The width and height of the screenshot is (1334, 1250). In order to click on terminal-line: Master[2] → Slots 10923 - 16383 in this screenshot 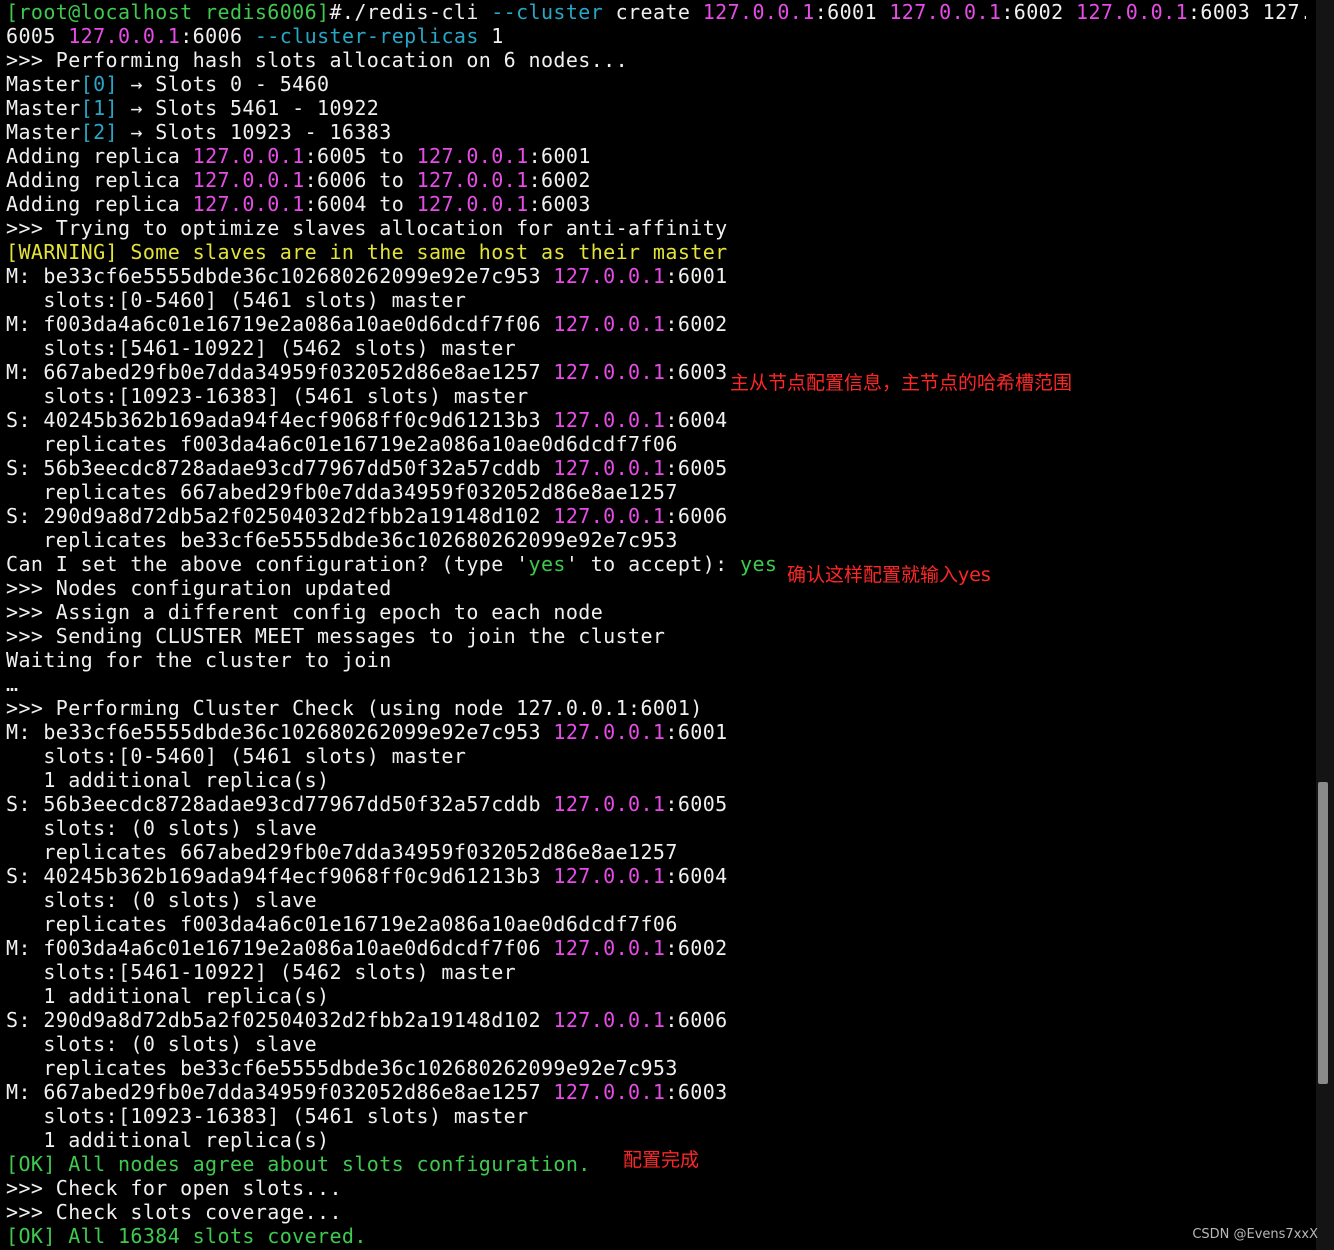, I will do `click(656, 132)`.